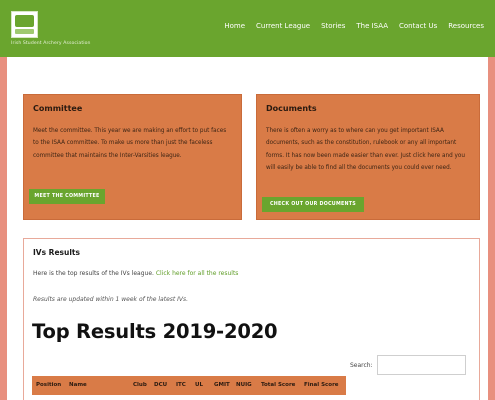 This screenshot has width=495, height=400. I want to click on documents-card-title: Documents, so click(291, 108).